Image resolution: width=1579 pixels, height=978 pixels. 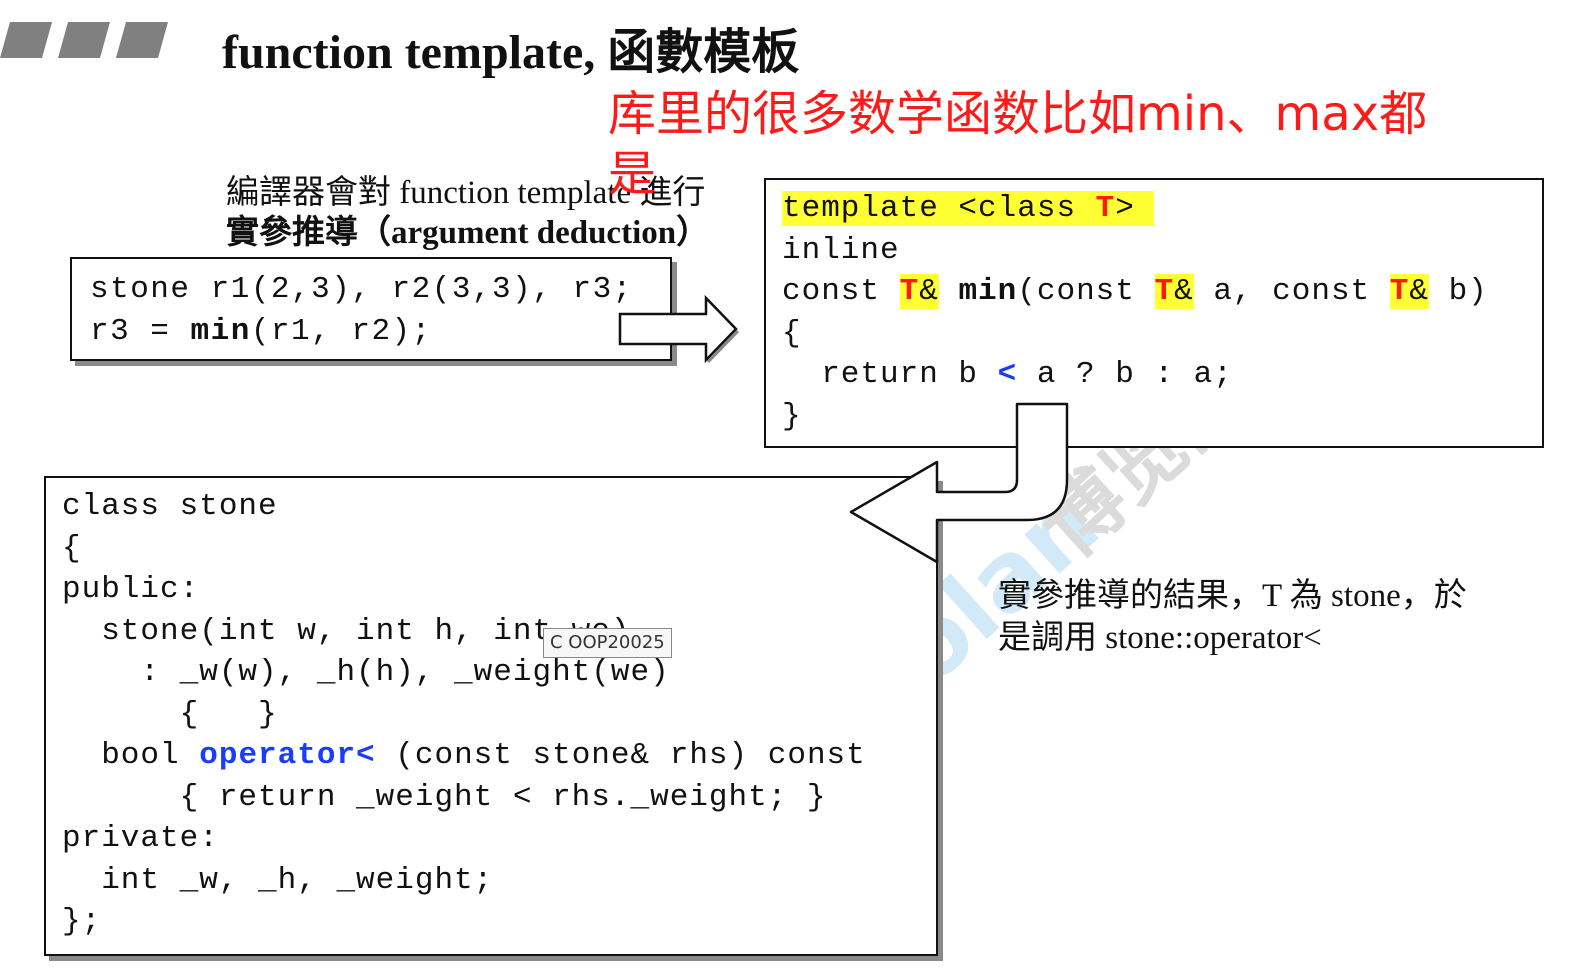 I want to click on call-code-line-1: stone r1(2,3), r2(3,3), r3;, so click(x=361, y=289).